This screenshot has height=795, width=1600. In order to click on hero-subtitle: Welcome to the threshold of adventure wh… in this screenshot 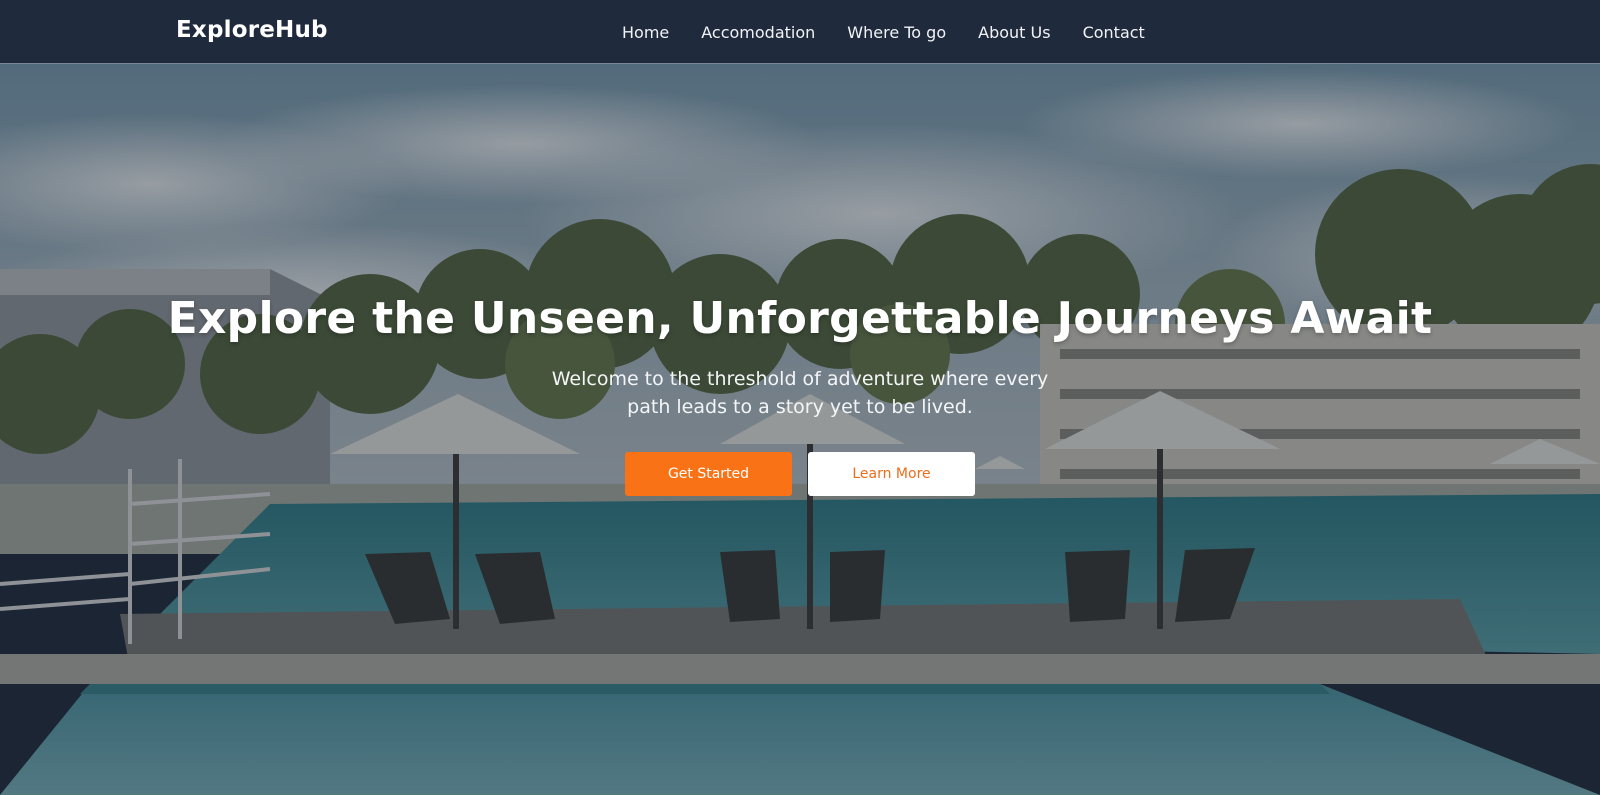, I will do `click(800, 393)`.